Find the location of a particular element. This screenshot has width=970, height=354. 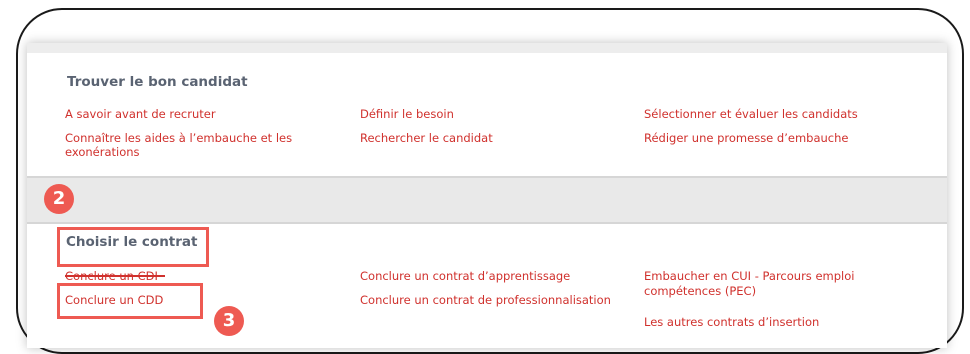

link-contrat-apprentissage: Conclure un contrat d’apprentissage is located at coordinates (465, 276).